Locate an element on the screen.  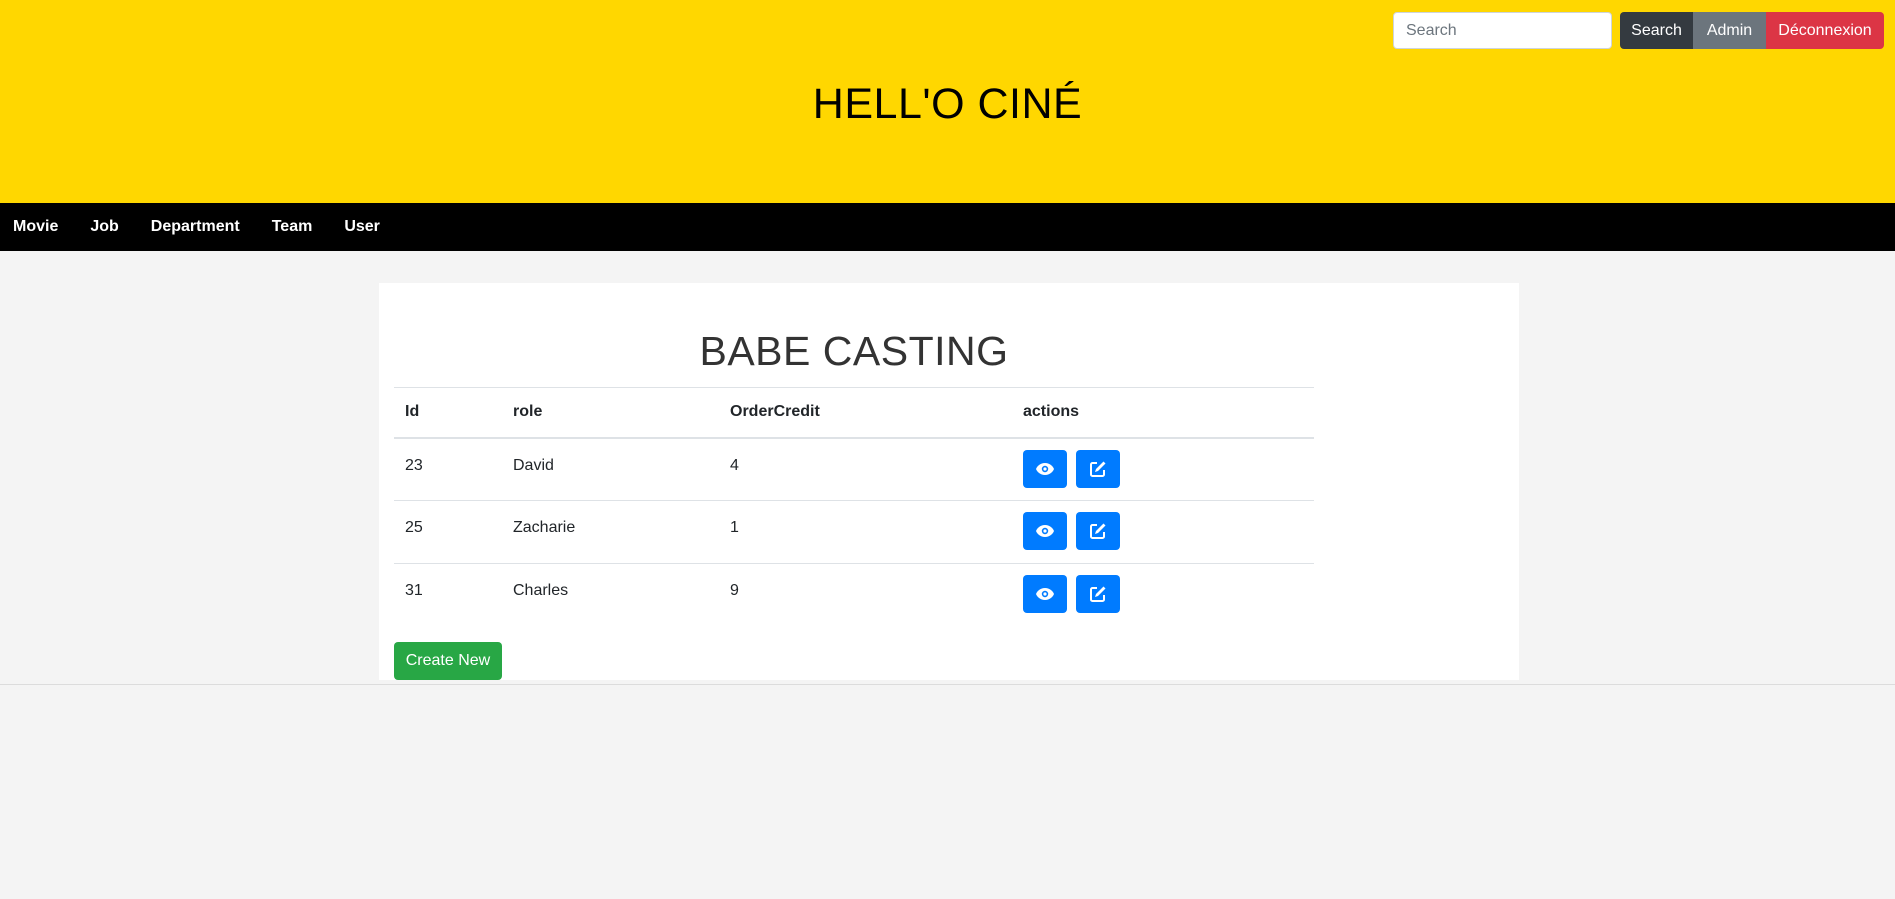
nav-item-department: Department is located at coordinates (195, 227).